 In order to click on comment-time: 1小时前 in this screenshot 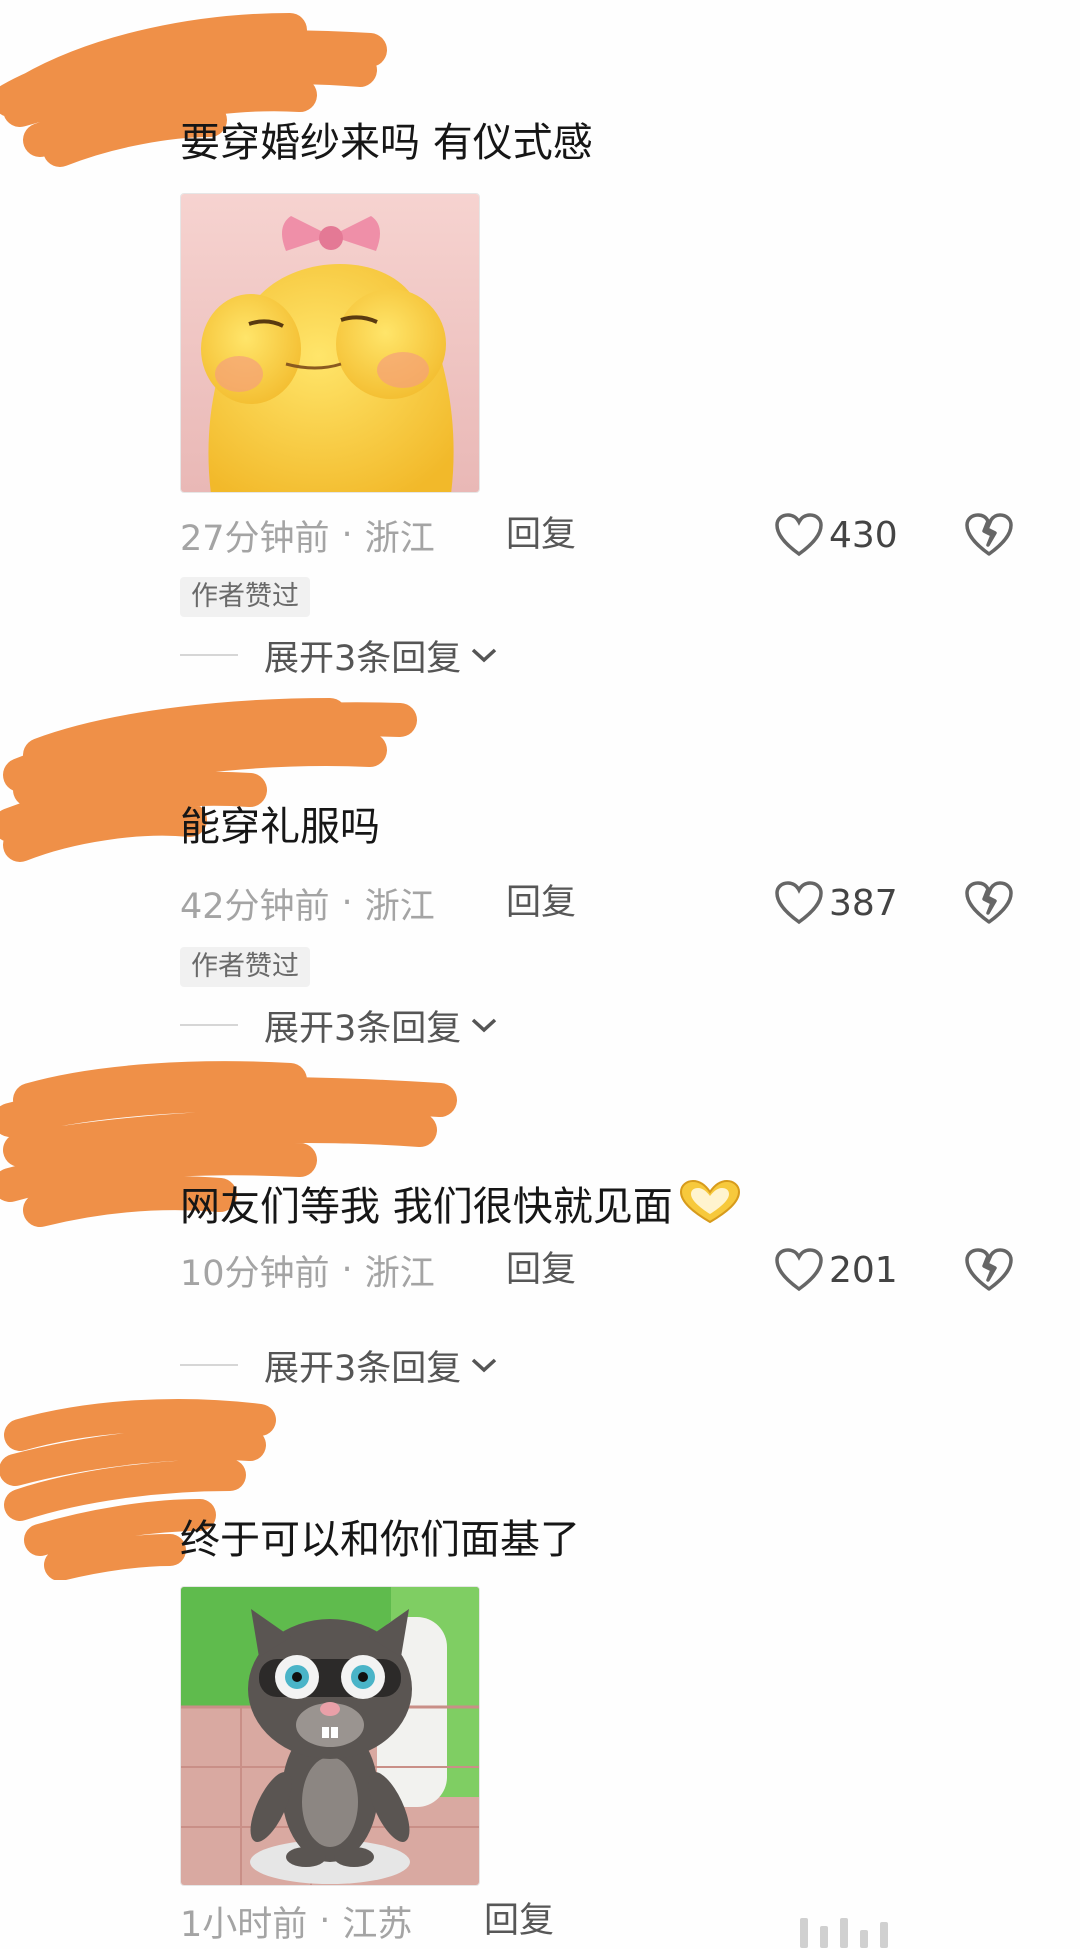, I will do `click(244, 1924)`.